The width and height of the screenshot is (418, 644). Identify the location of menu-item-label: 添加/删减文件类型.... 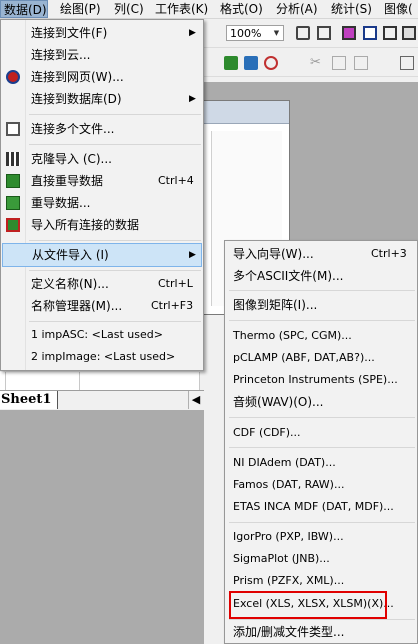
(289, 632).